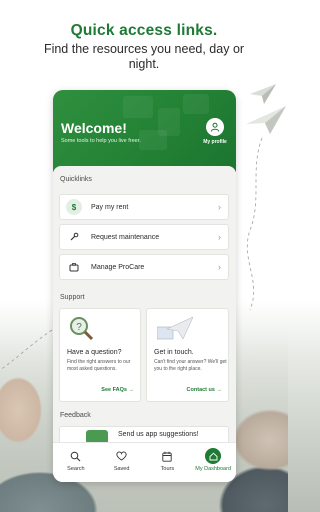 The image size is (320, 512). I want to click on tab-search: Search, so click(76, 460).